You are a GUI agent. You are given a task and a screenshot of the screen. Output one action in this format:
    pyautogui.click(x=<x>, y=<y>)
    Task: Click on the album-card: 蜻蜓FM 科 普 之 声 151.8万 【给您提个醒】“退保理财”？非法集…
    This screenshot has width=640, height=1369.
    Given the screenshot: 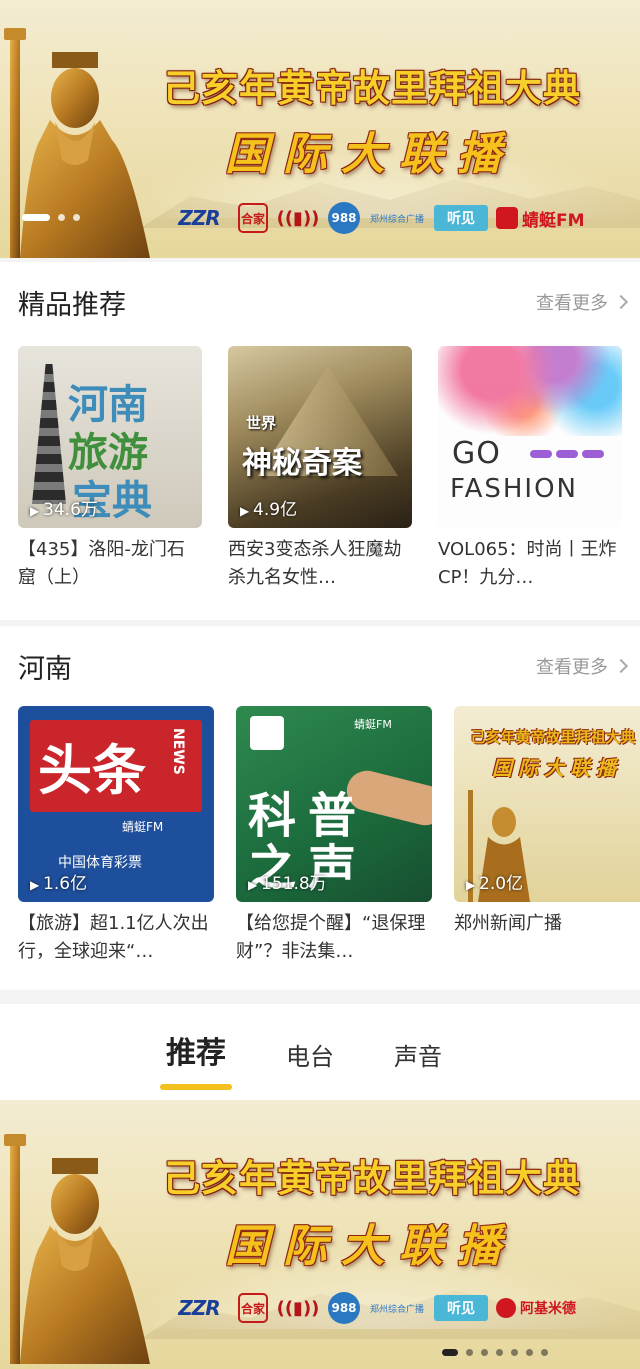 What is the action you would take?
    pyautogui.click(x=334, y=836)
    